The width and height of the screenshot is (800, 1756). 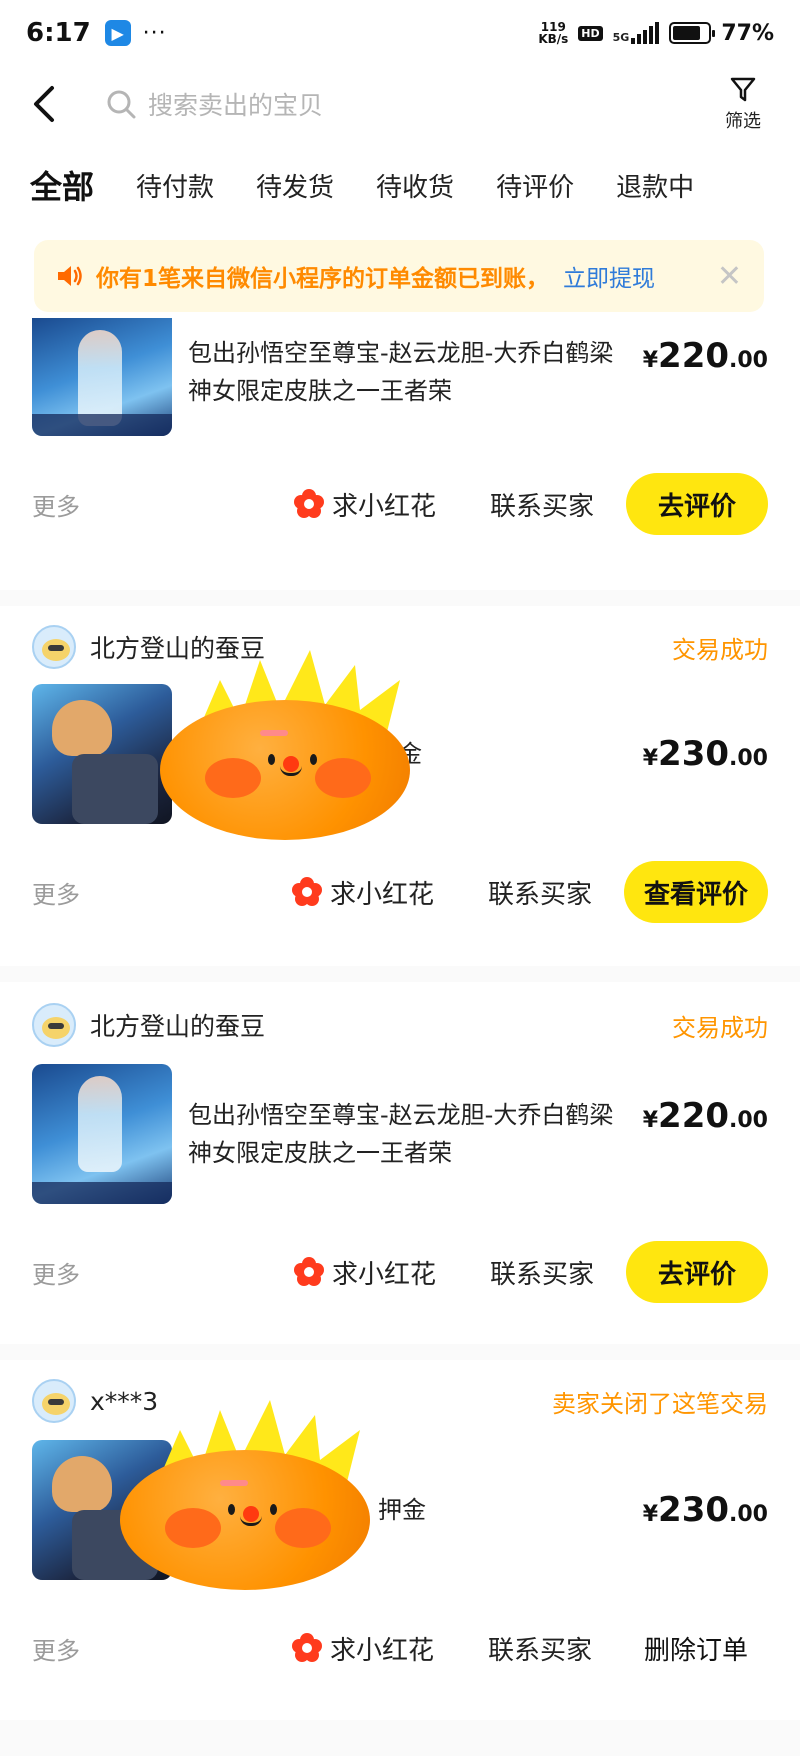 I want to click on status-time: 6:17, so click(x=58, y=33).